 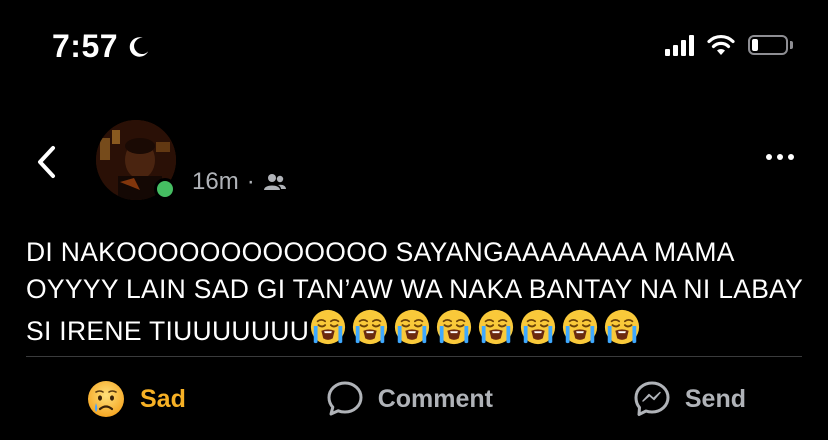 What do you see at coordinates (715, 398) in the screenshot?
I see `send-label: Send` at bounding box center [715, 398].